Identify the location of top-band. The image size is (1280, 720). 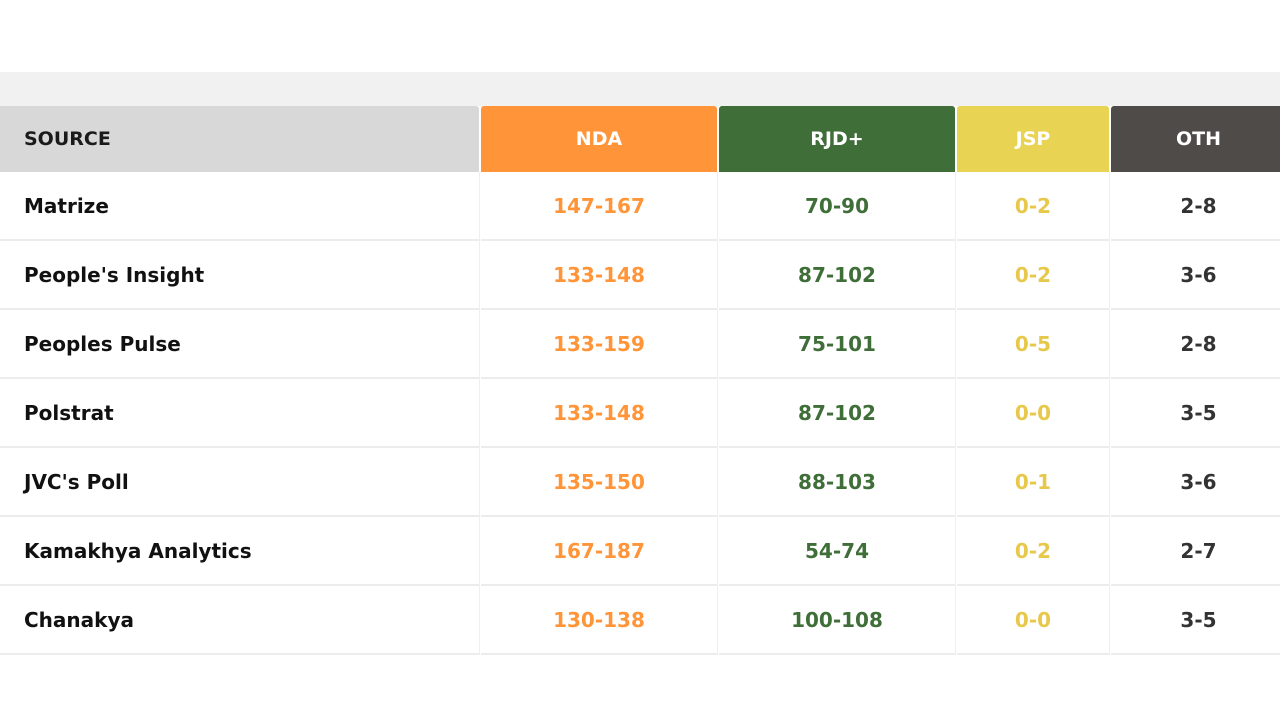
(640, 89).